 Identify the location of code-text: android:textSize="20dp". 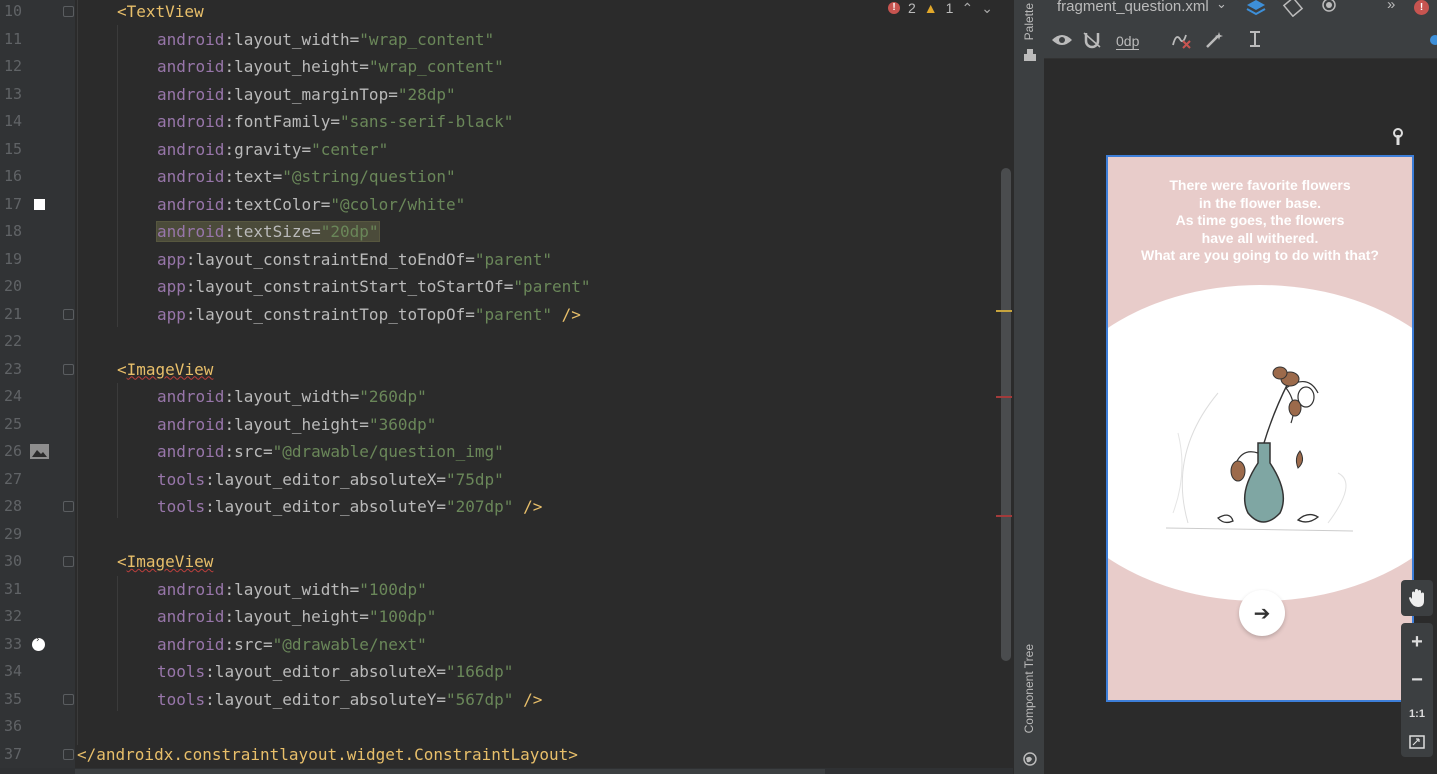
(268, 231).